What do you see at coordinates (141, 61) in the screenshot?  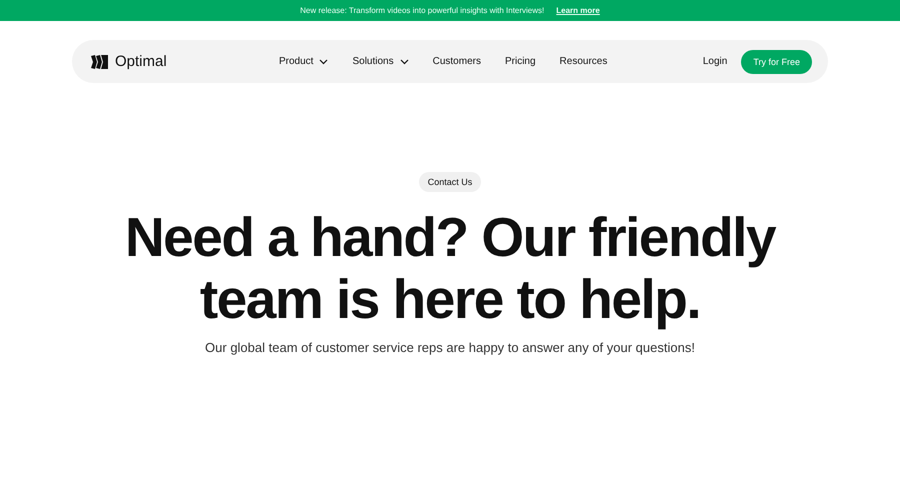 I see `brand-name: Optimal` at bounding box center [141, 61].